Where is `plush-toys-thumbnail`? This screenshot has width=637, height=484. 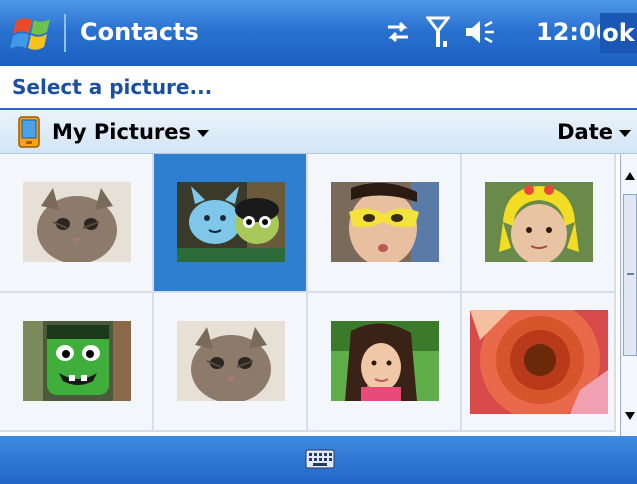 plush-toys-thumbnail is located at coordinates (231, 222).